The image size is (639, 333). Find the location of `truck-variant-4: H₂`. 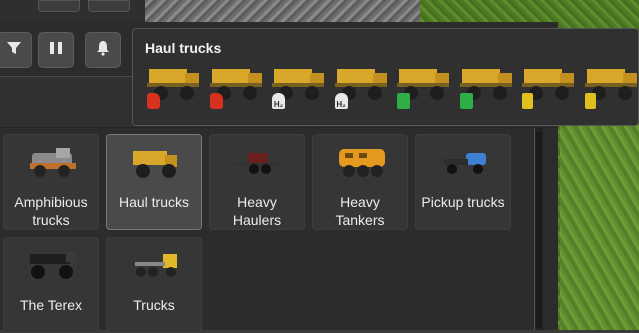

truck-variant-4: H₂ is located at coordinates (361, 88).